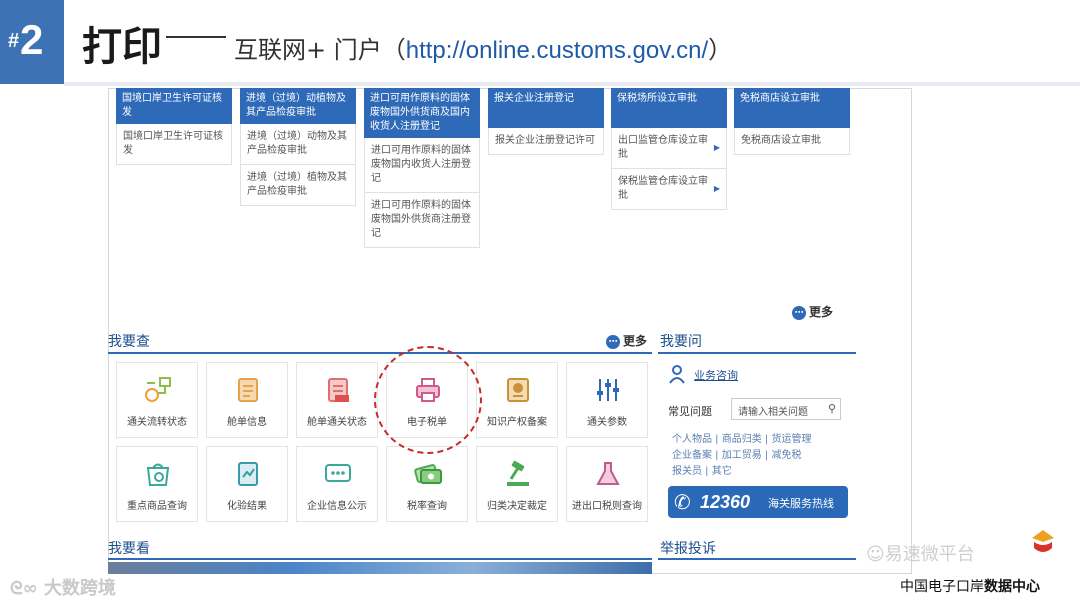  I want to click on watermark-left: ᘓ∞ 大数跨境, so click(63, 587).